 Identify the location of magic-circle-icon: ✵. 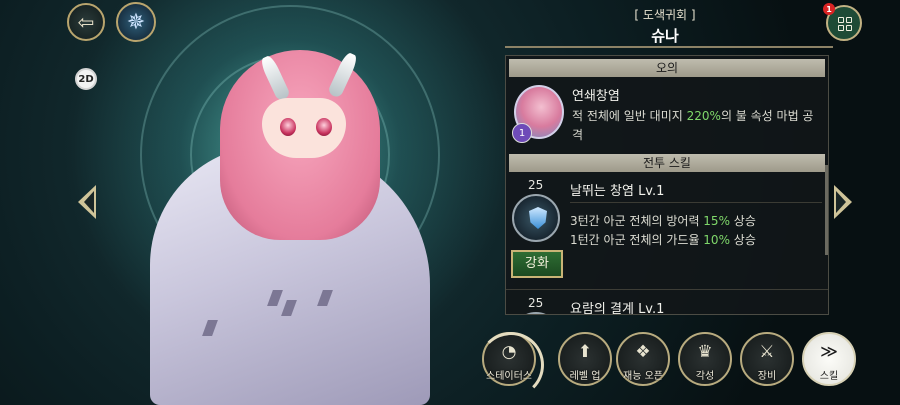
(136, 22).